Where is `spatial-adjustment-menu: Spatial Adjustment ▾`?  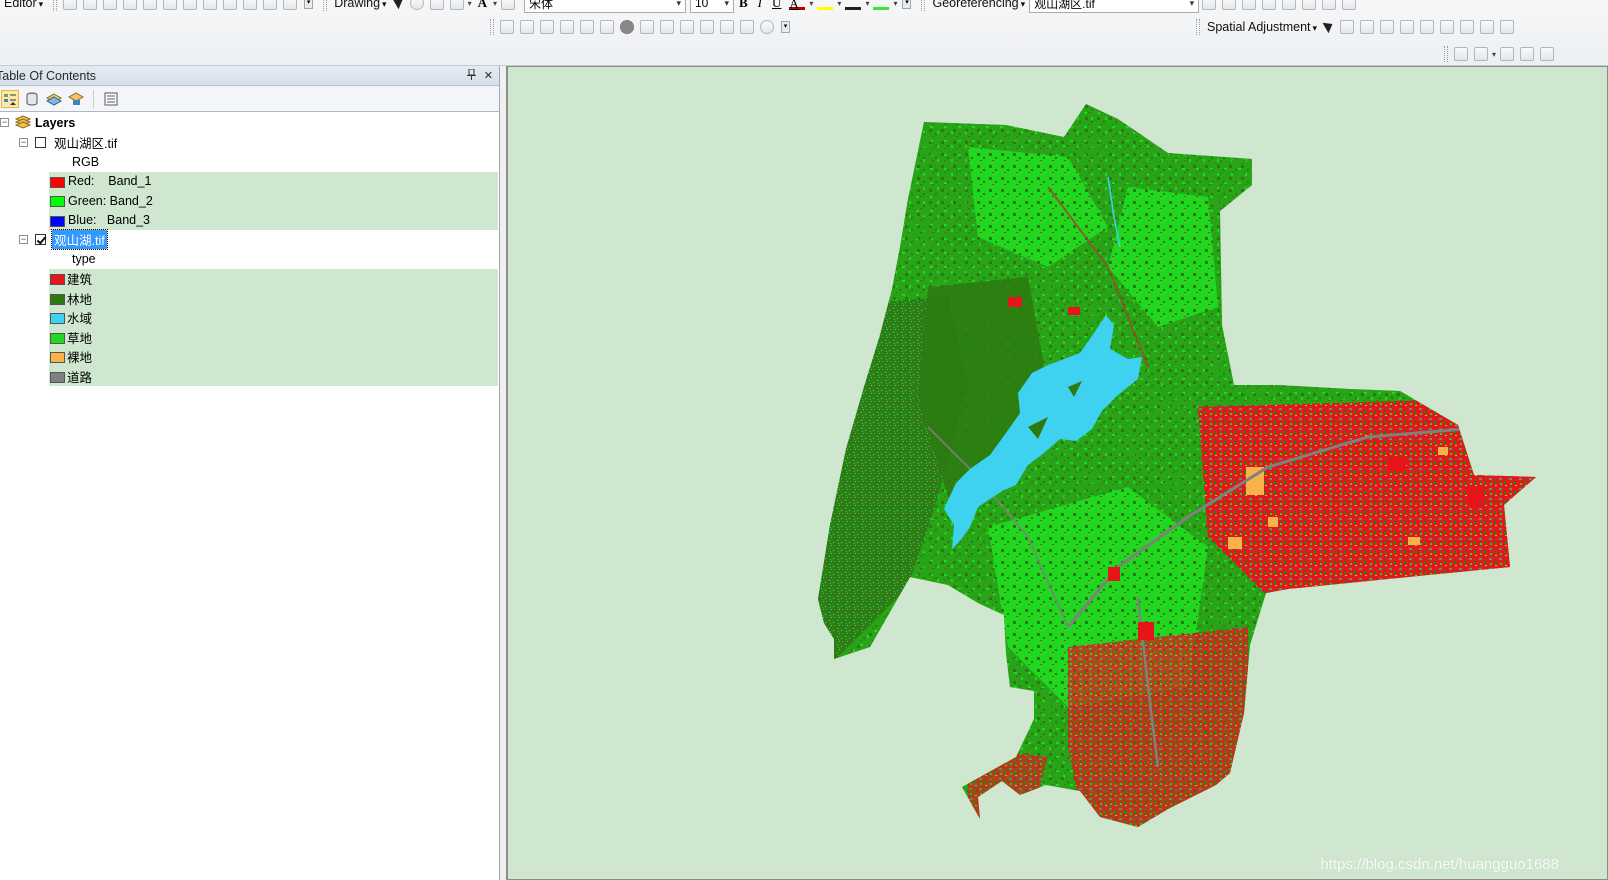
spatial-adjustment-menu: Spatial Adjustment ▾ is located at coordinates (1262, 27).